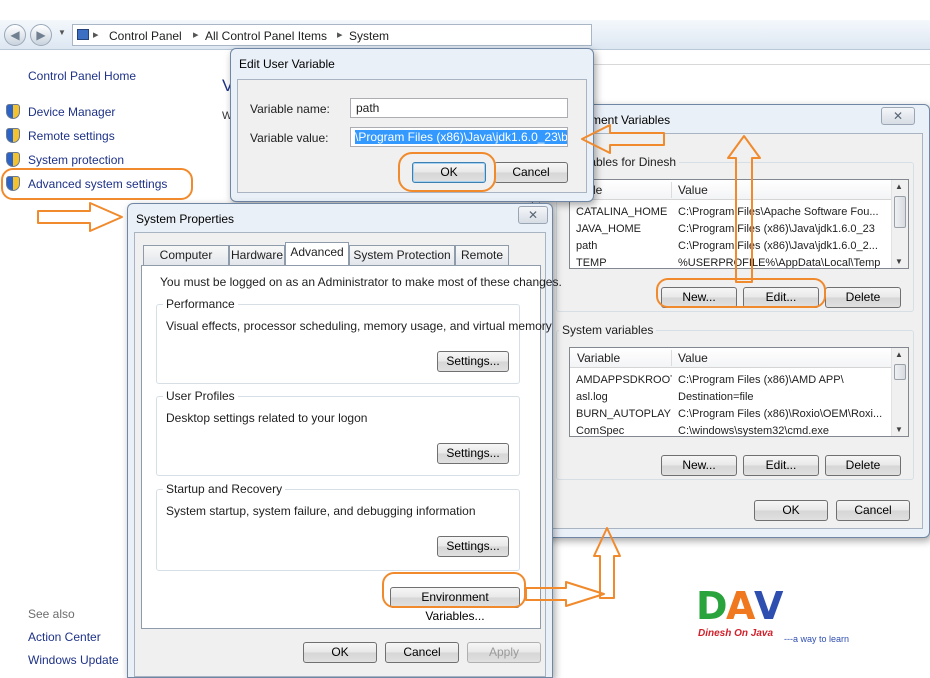  Describe the element at coordinates (200, 304) in the screenshot. I see `performance-title: Performance` at that location.